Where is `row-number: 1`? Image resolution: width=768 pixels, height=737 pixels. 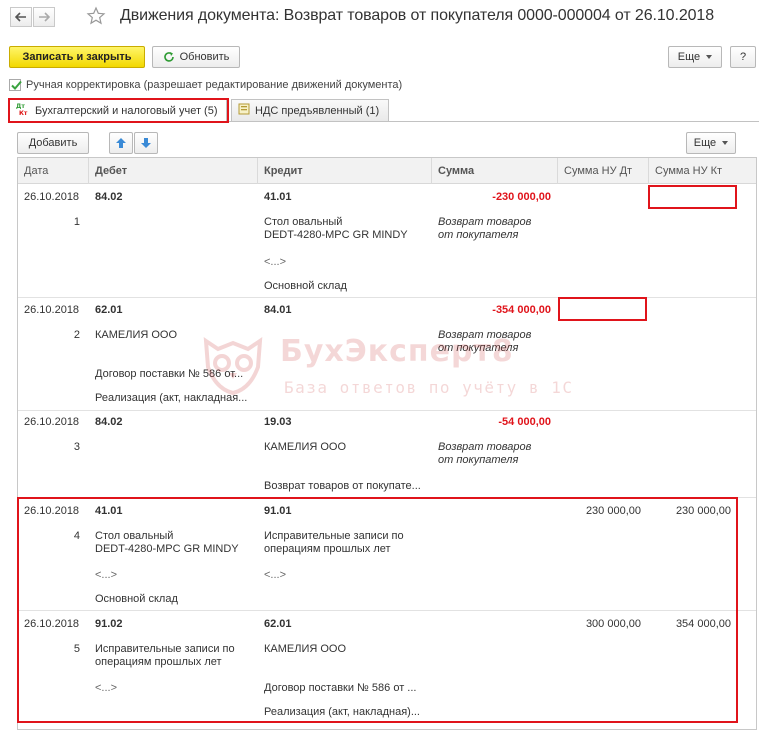 row-number: 1 is located at coordinates (76, 222).